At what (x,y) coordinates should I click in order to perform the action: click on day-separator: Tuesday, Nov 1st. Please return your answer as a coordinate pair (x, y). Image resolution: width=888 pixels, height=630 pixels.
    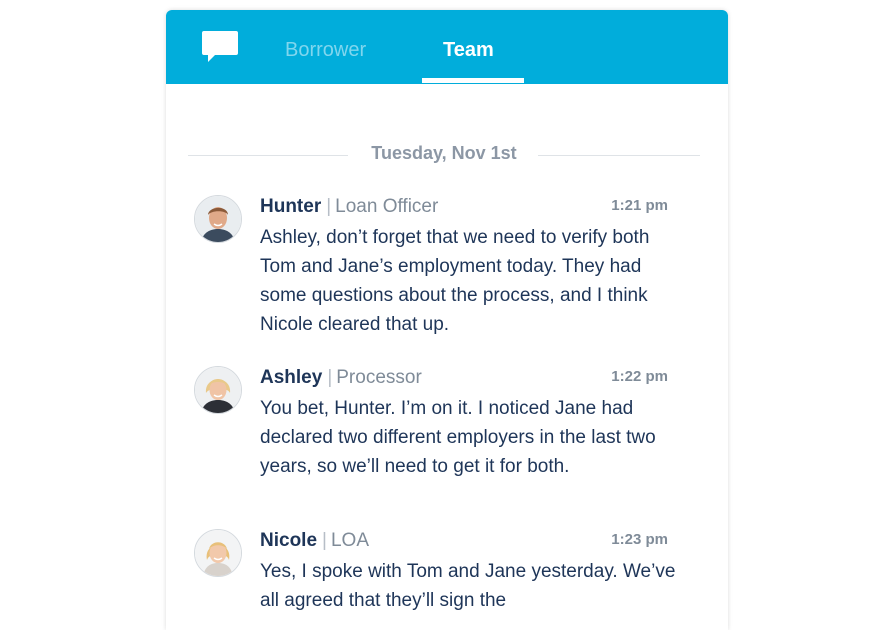
    Looking at the image, I should click on (444, 156).